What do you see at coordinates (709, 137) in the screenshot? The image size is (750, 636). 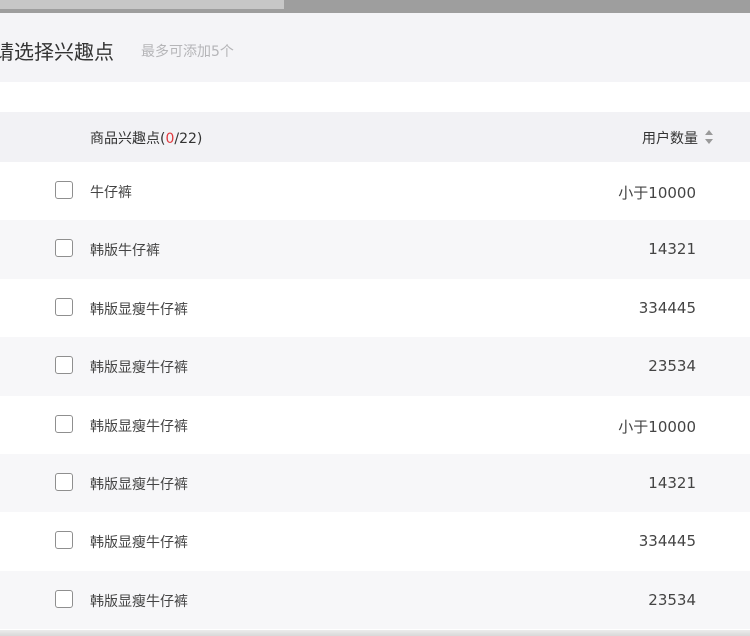 I see `sort-updown-icon` at bounding box center [709, 137].